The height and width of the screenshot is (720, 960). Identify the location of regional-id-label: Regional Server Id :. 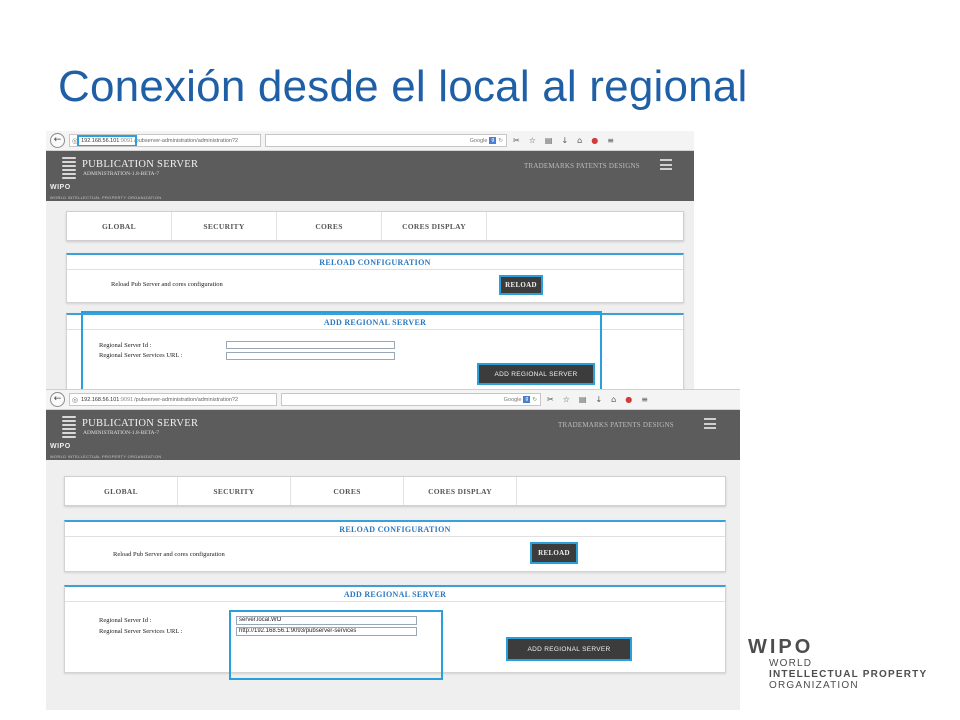
(125, 620).